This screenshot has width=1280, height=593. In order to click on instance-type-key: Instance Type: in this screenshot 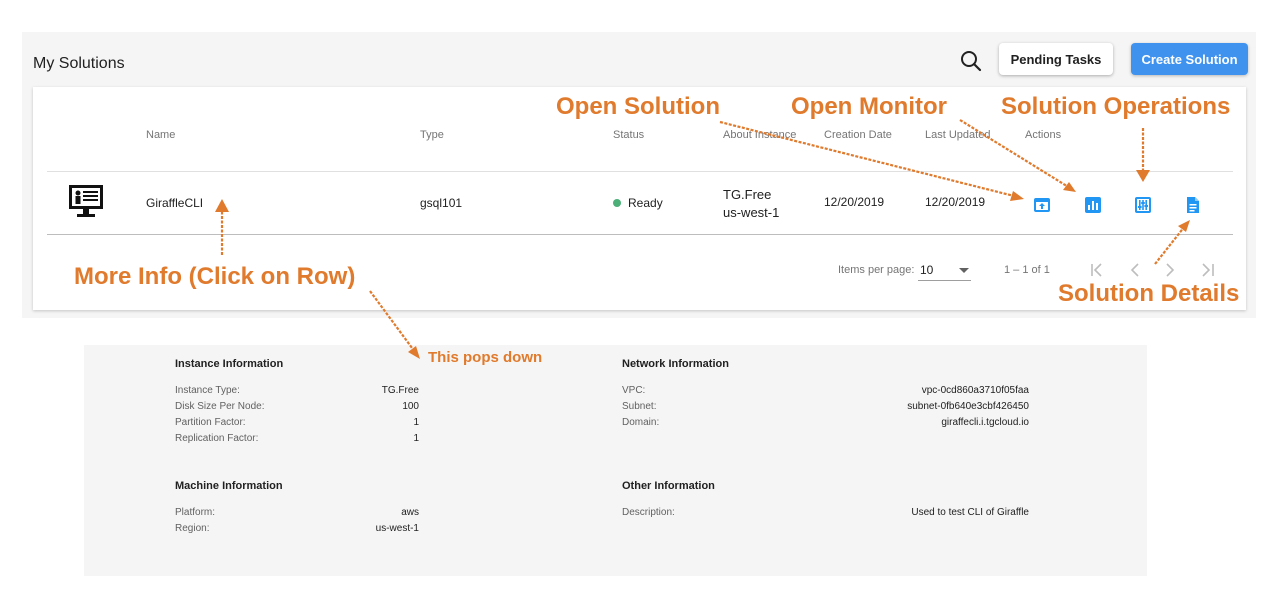, I will do `click(207, 390)`.